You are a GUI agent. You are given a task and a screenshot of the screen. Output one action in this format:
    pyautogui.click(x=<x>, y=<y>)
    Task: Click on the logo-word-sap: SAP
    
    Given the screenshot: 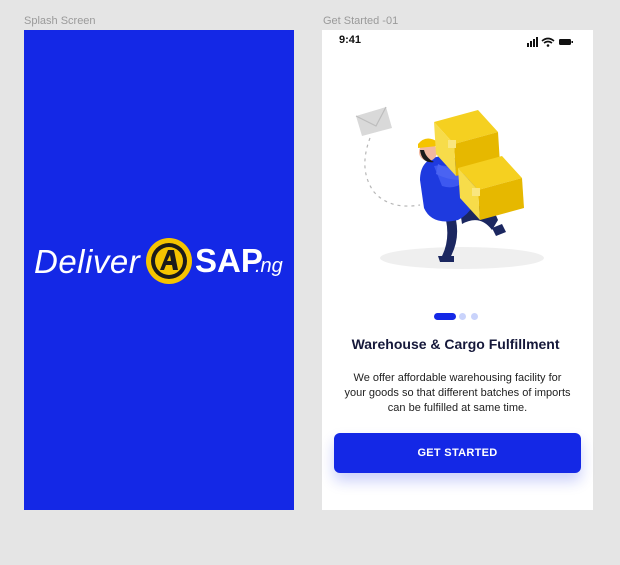 What is the action you would take?
    pyautogui.click(x=229, y=260)
    